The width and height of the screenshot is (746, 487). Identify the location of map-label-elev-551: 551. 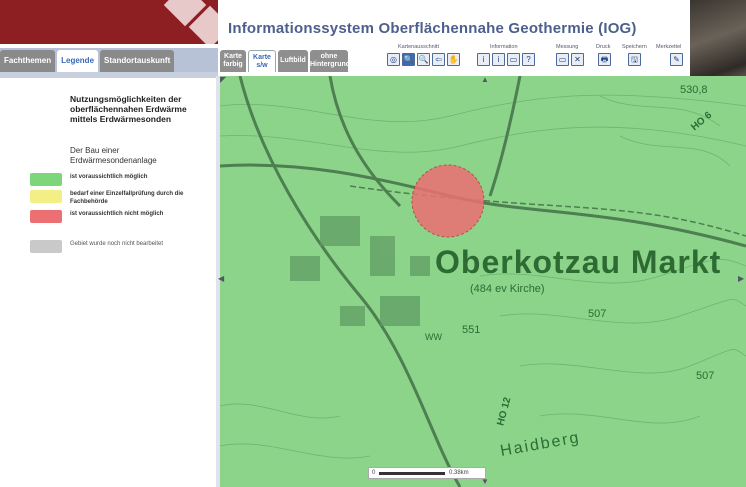
(471, 330).